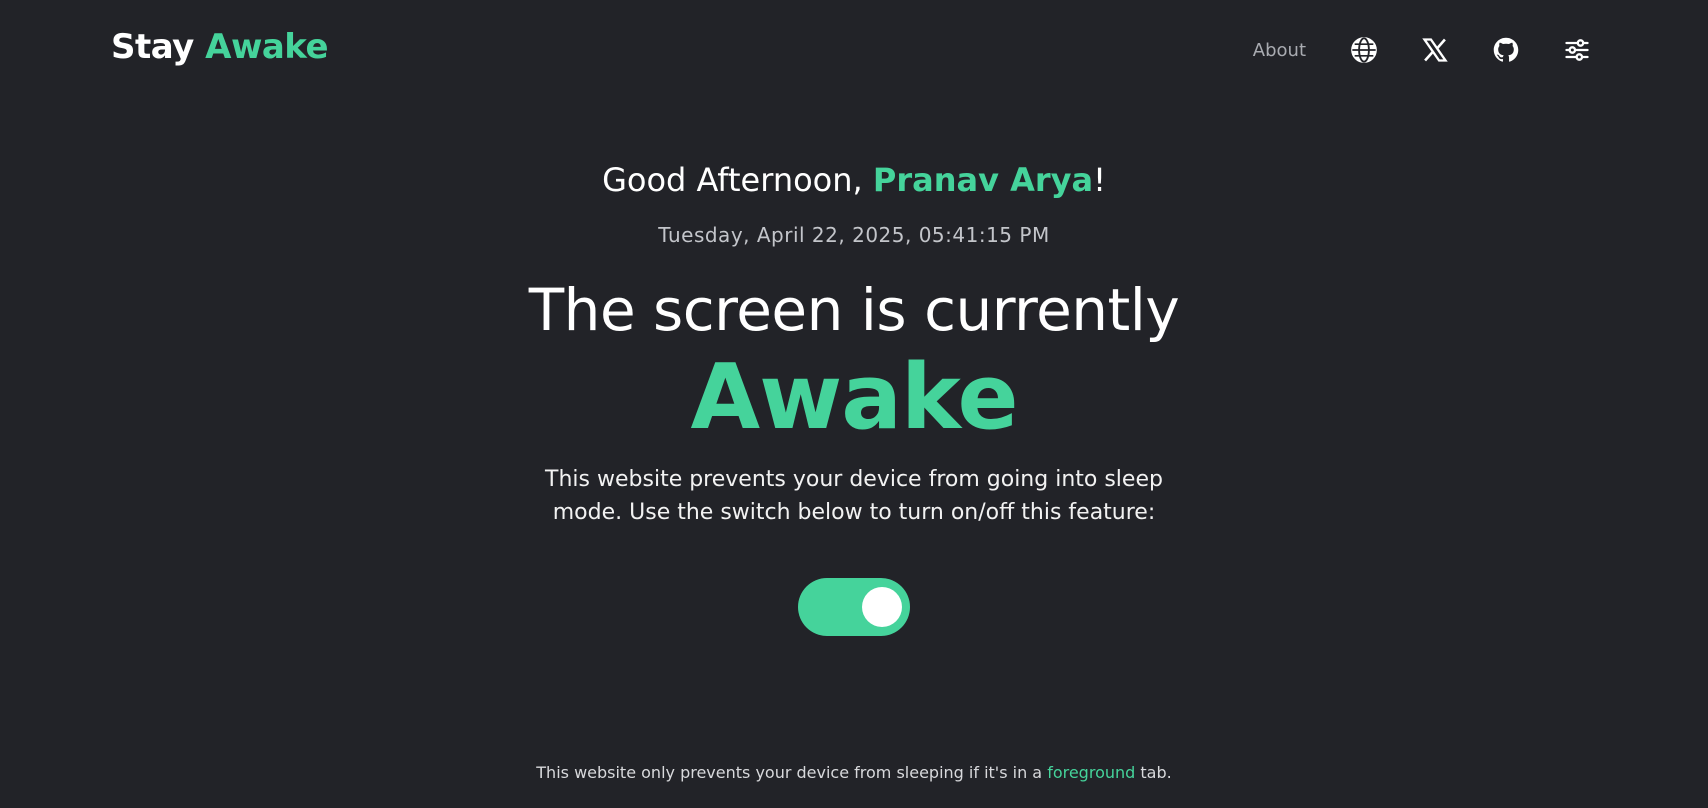 Image resolution: width=1708 pixels, height=808 pixels. Describe the element at coordinates (1099, 180) in the screenshot. I see `greeting-suffix: !` at that location.